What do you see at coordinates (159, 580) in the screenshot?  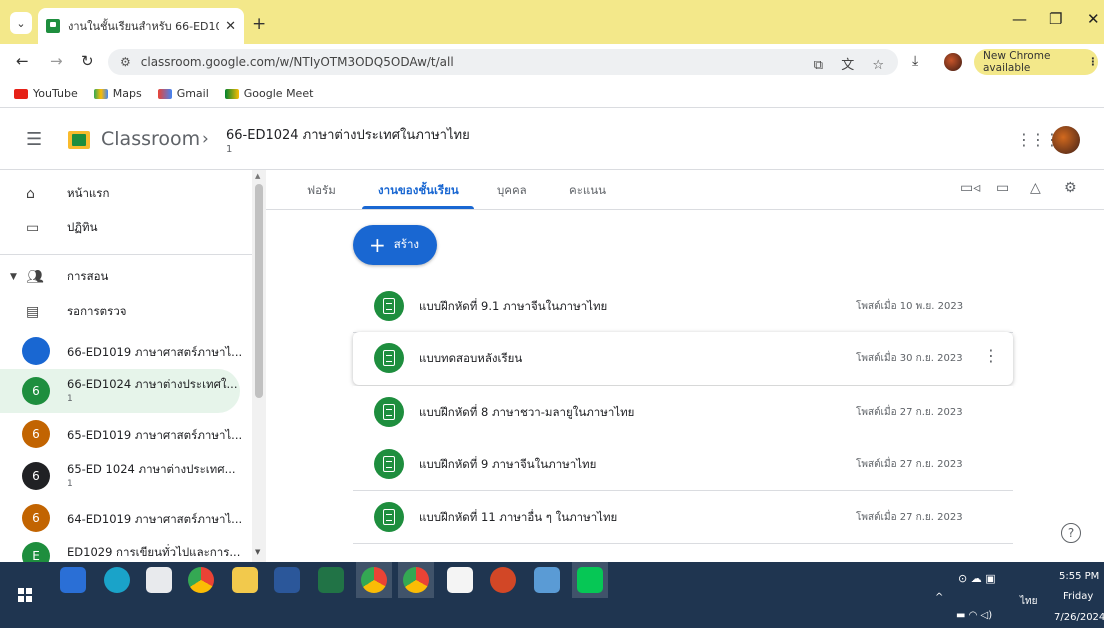 I see `store-app-icon` at bounding box center [159, 580].